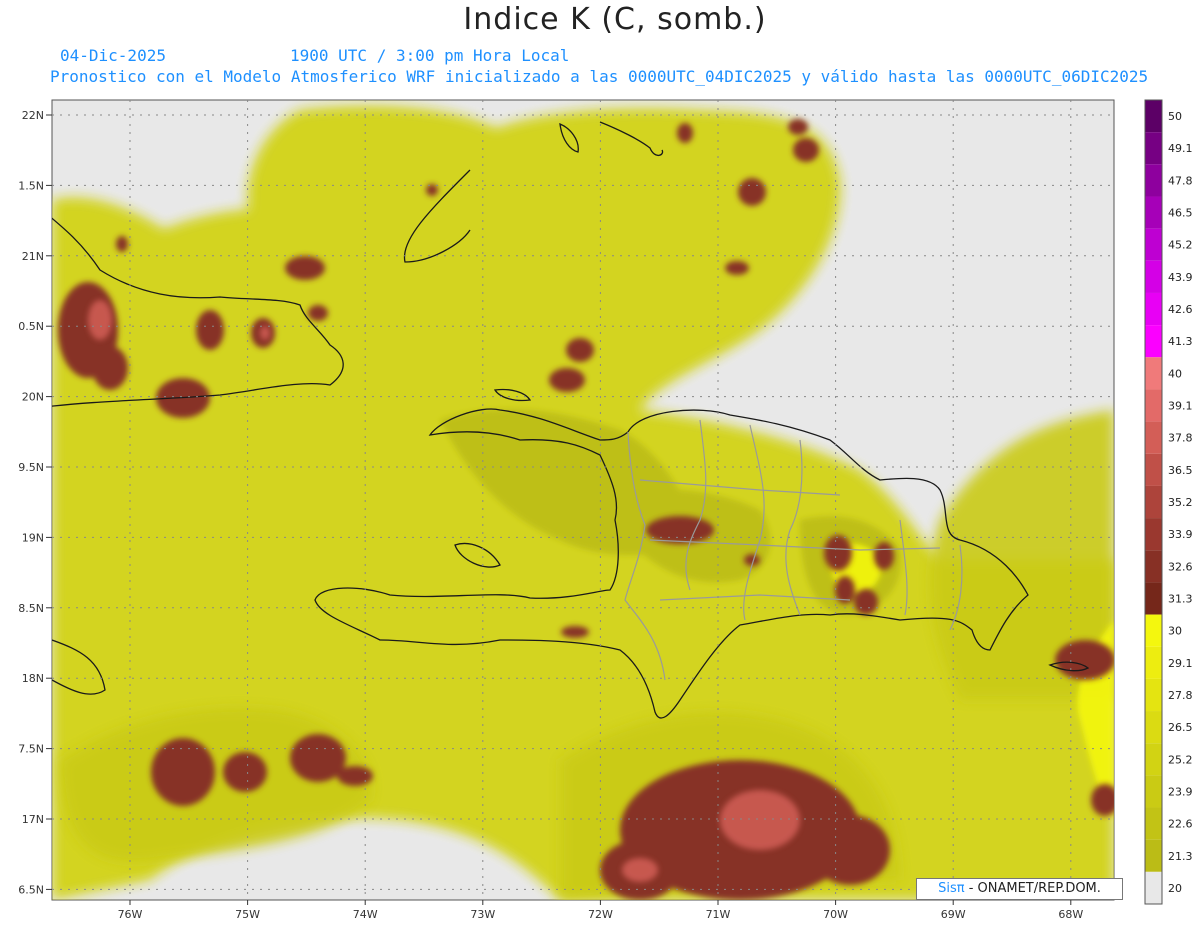 The width and height of the screenshot is (1200, 927). Describe the element at coordinates (1180, 502) in the screenshot. I see `colorbar-label: 35.2` at that location.